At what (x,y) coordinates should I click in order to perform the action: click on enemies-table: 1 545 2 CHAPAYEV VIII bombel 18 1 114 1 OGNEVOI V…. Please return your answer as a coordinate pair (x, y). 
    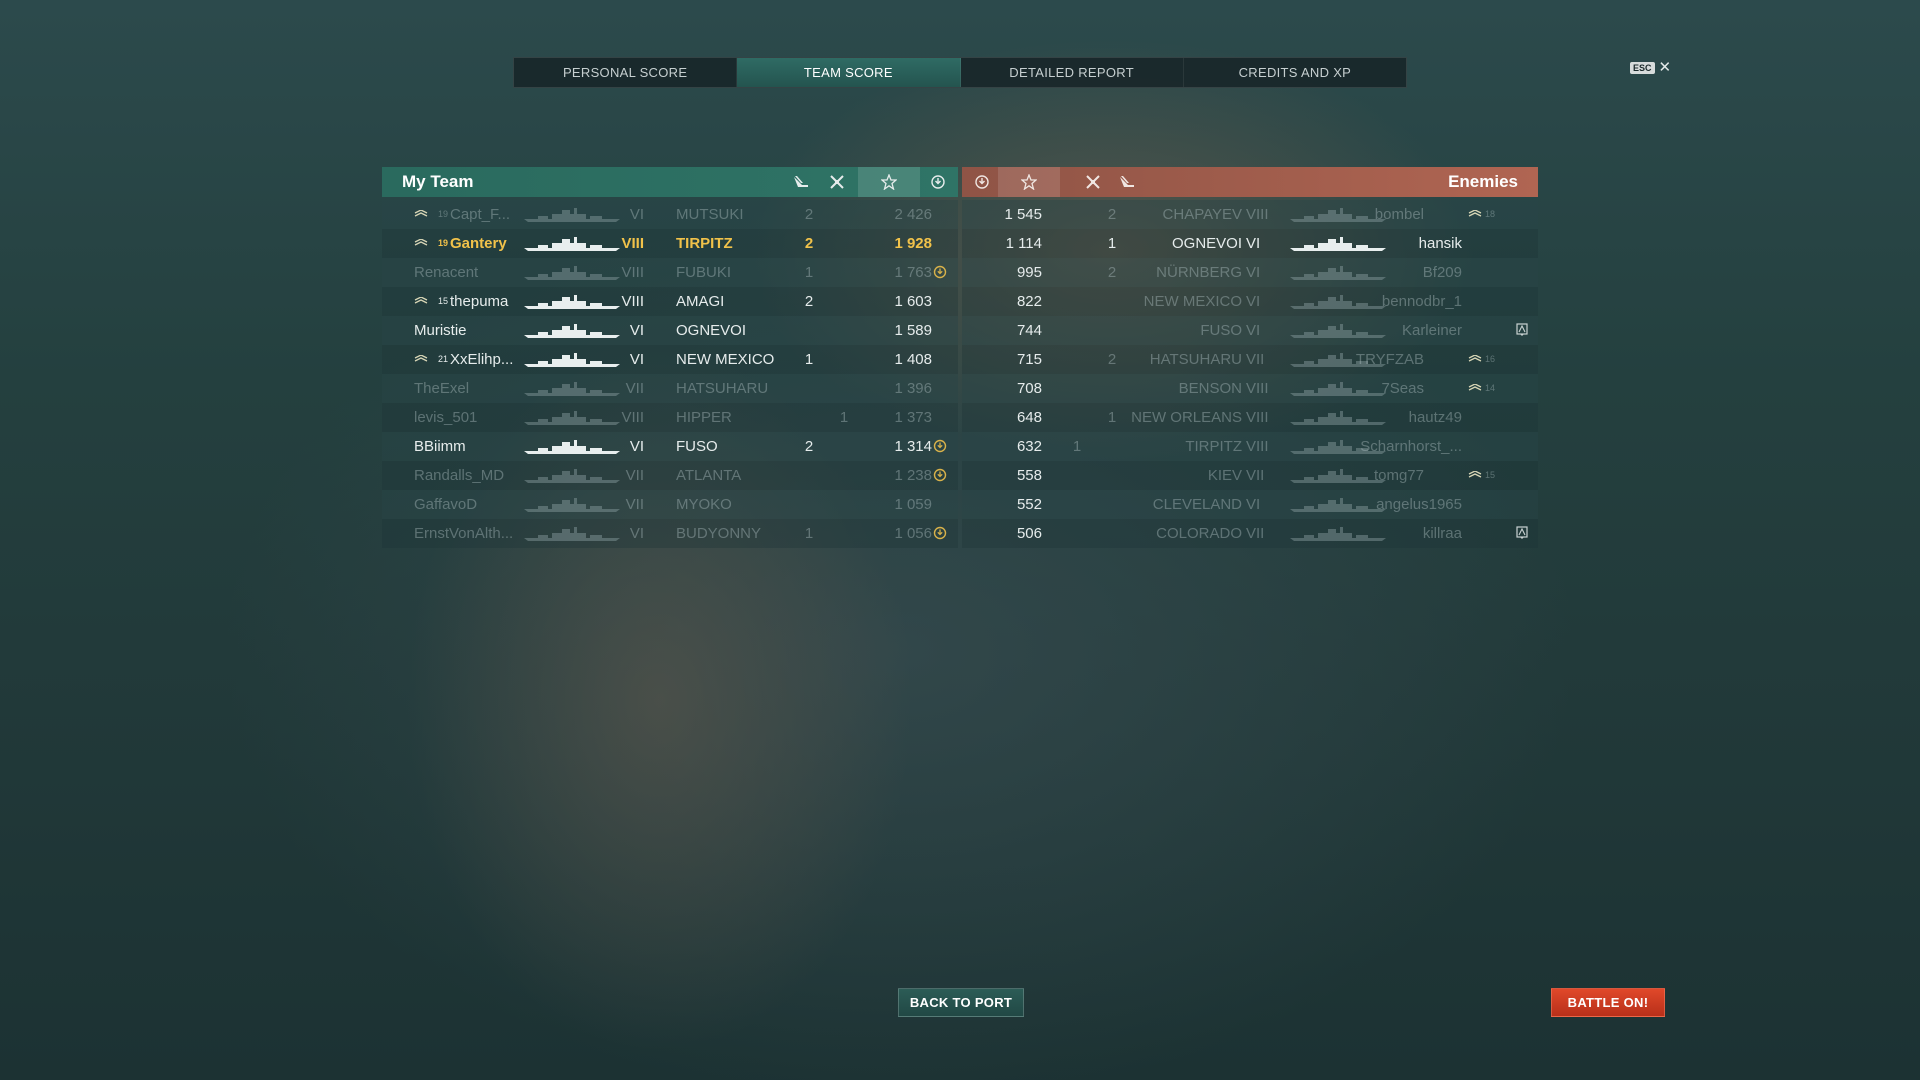
    Looking at the image, I should click on (1250, 374).